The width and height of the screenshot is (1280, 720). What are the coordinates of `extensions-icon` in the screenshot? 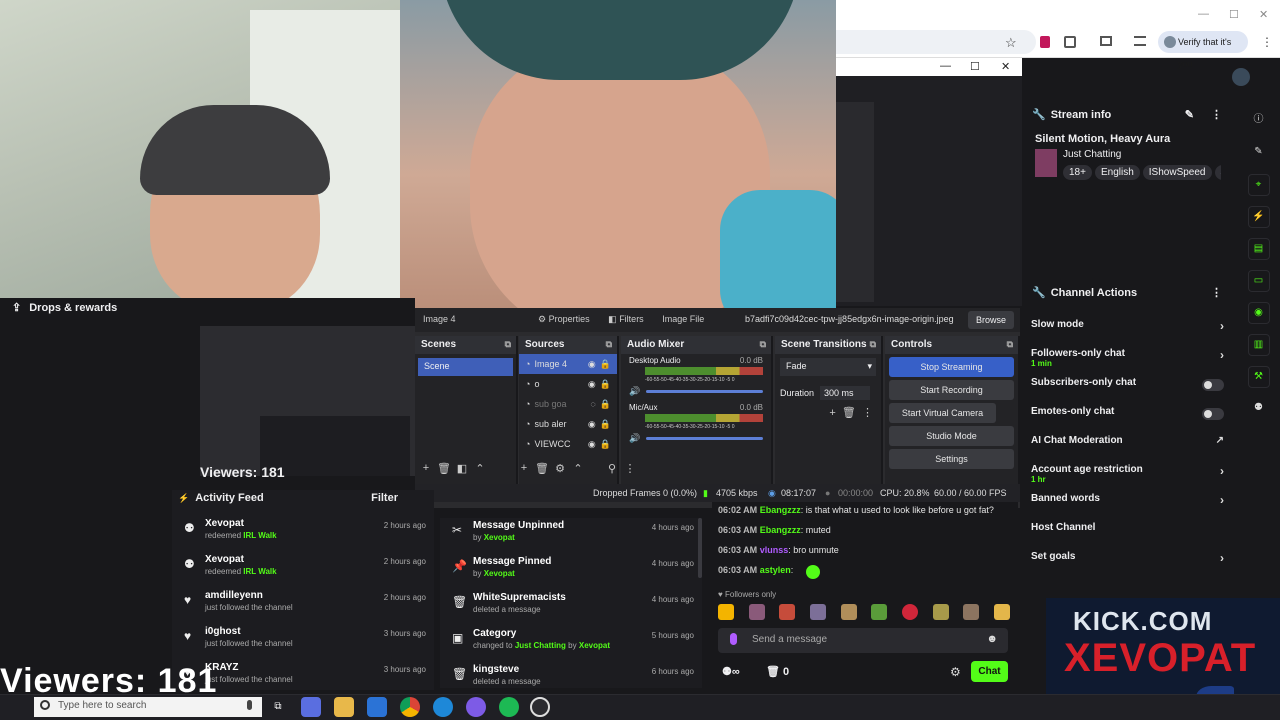 It's located at (1070, 42).